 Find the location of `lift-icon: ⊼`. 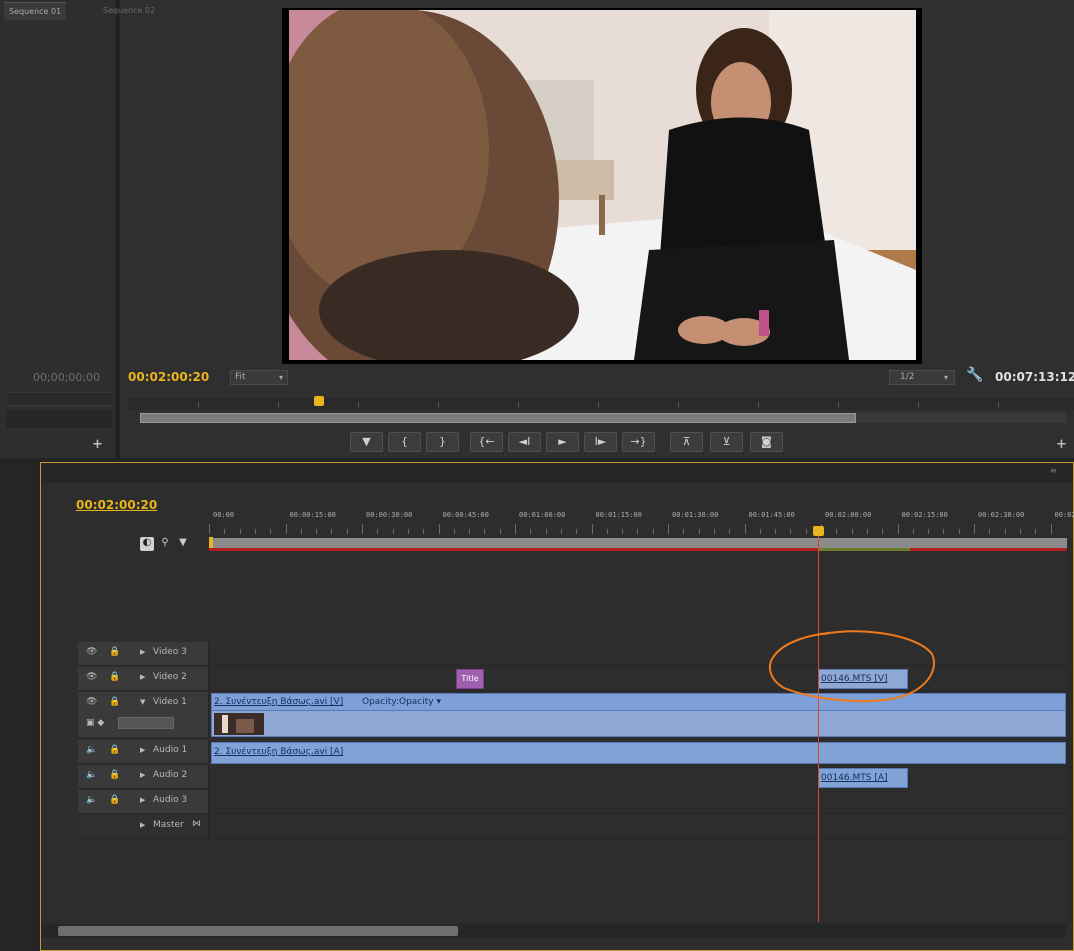

lift-icon: ⊼ is located at coordinates (686, 441).